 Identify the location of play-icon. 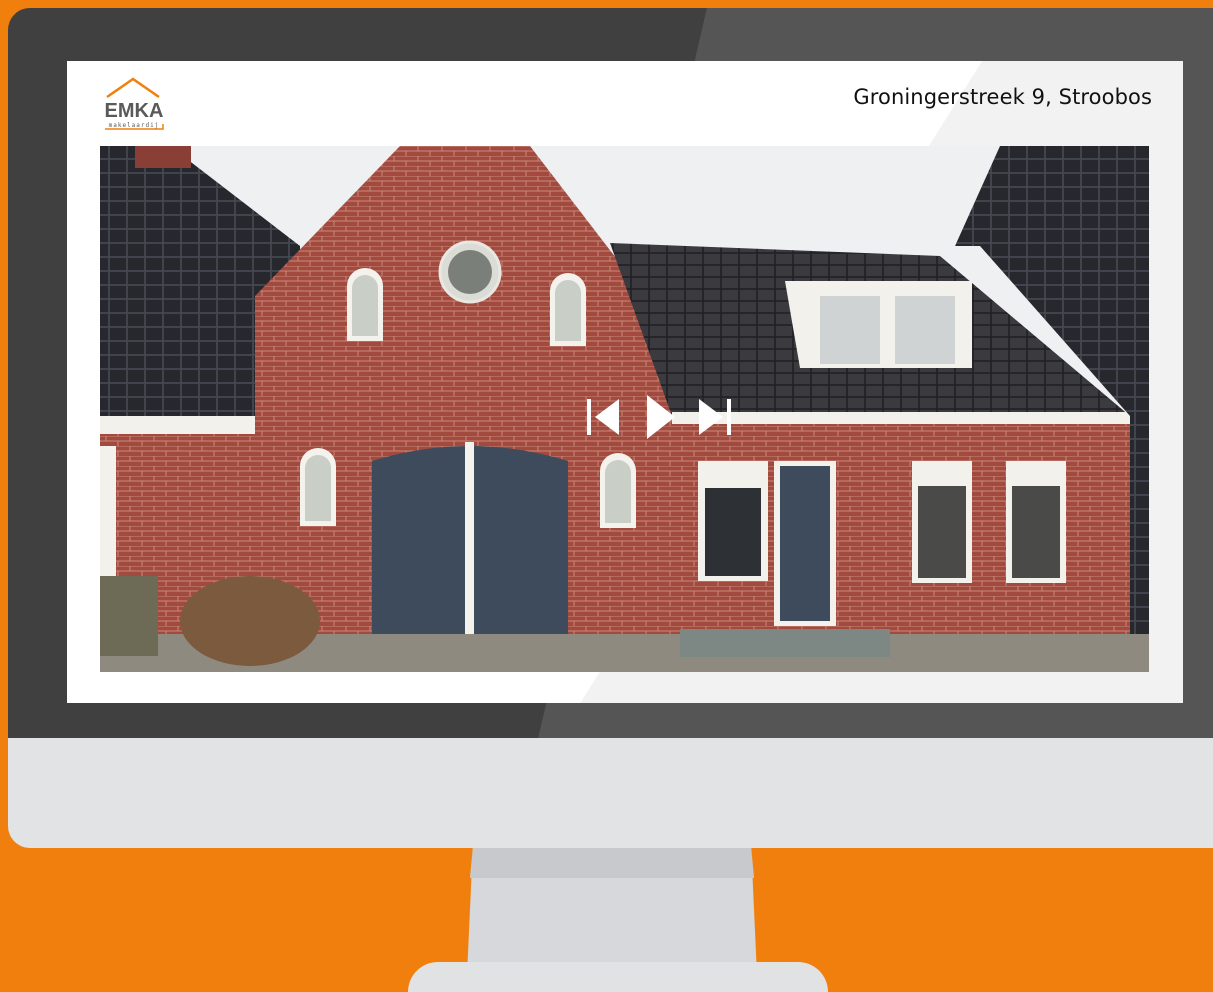
(660, 417).